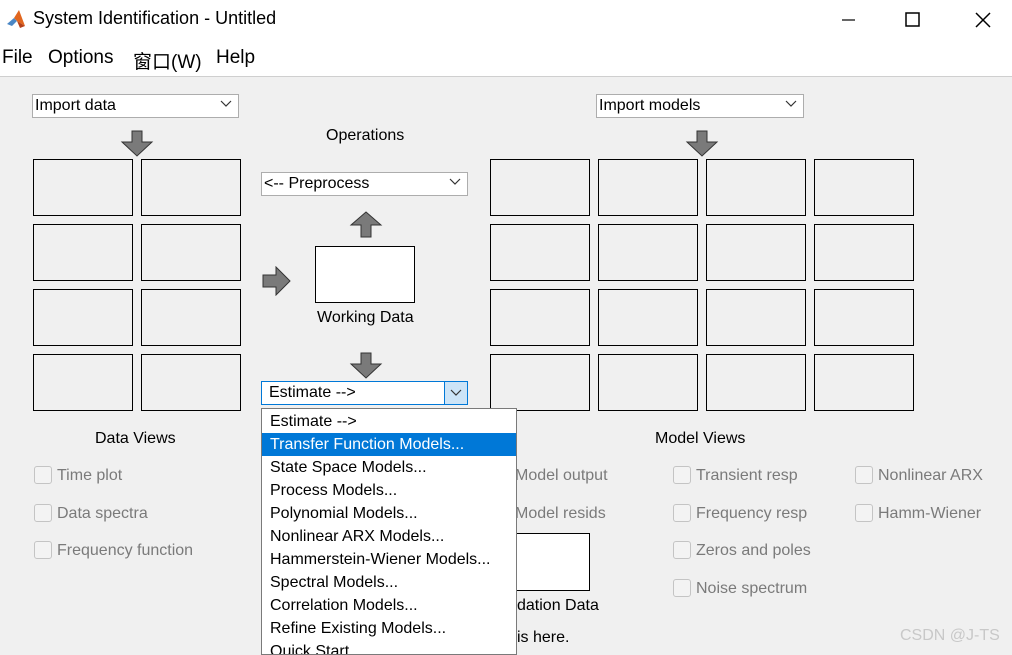 The image size is (1012, 655). Describe the element at coordinates (276, 281) in the screenshot. I see `arrow-right-icon` at that location.